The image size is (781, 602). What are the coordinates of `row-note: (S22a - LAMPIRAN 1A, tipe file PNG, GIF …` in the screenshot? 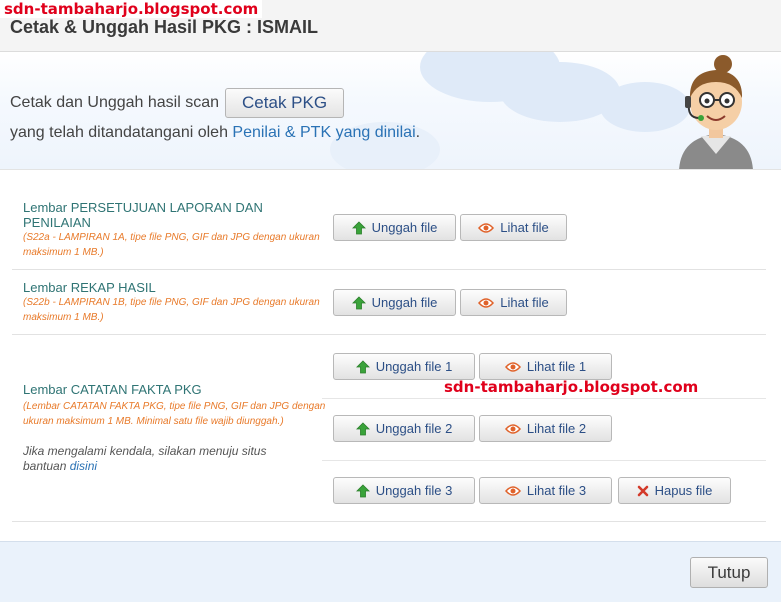 It's located at (171, 245).